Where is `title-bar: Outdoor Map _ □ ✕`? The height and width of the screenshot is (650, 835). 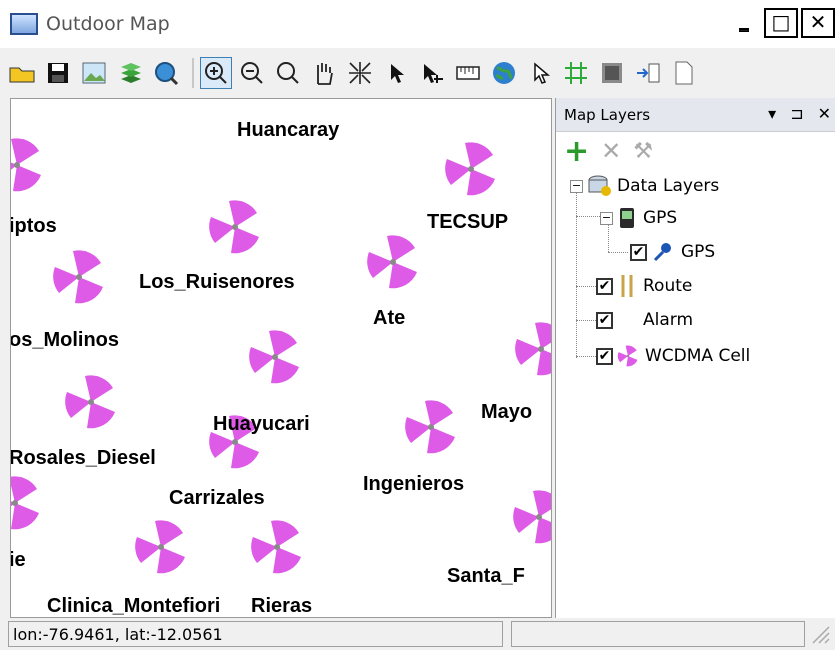 title-bar: Outdoor Map _ □ ✕ is located at coordinates (417, 24).